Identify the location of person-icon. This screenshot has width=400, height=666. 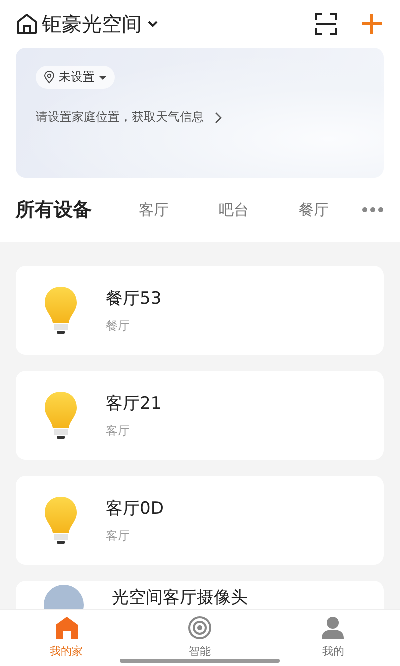
(333, 628).